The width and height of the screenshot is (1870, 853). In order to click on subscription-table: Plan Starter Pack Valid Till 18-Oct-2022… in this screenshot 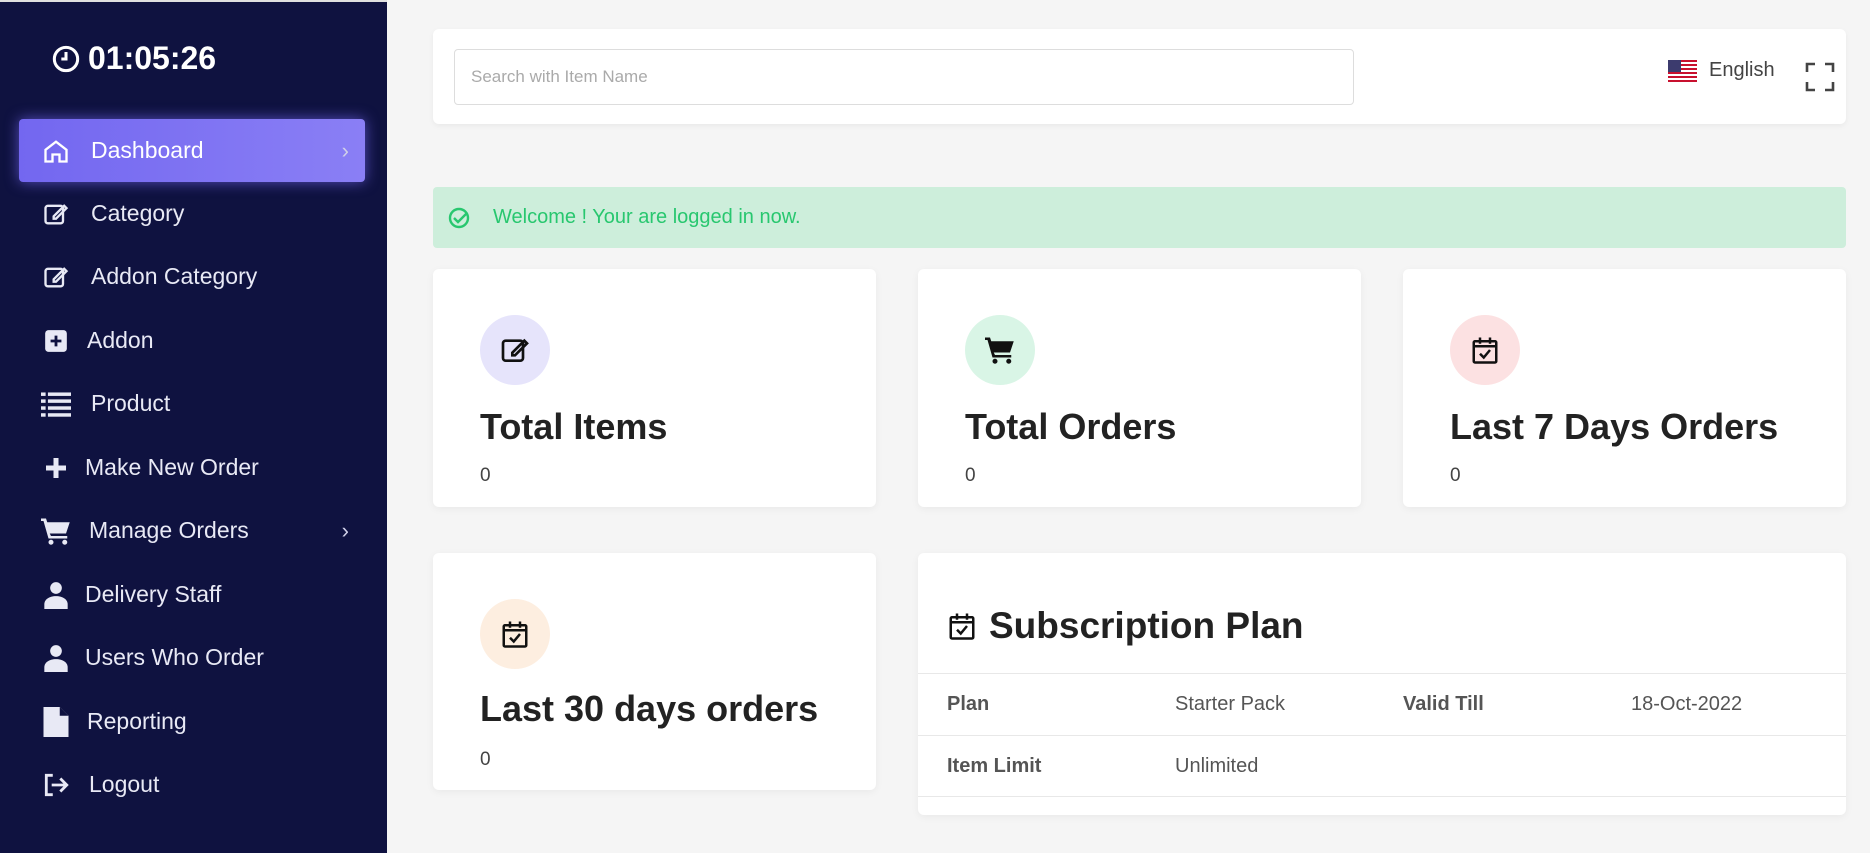, I will do `click(1382, 735)`.